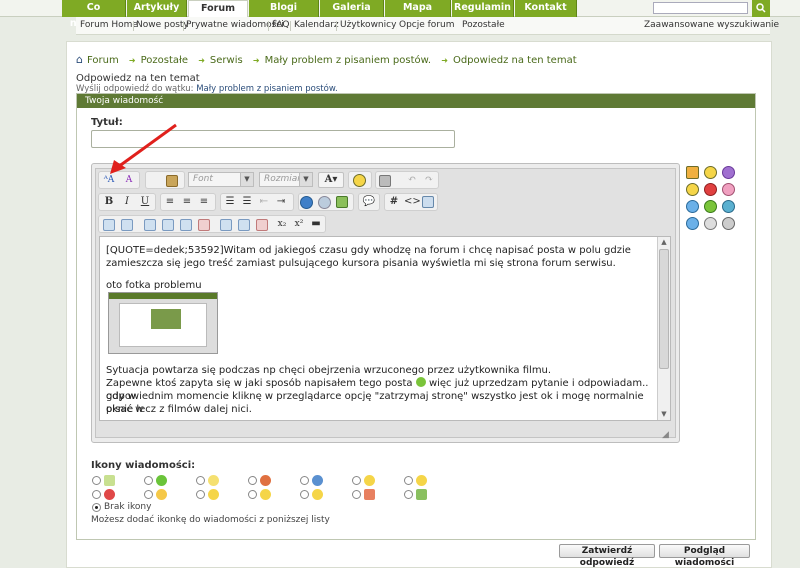  I want to click on tab-mapa-lowisk: Mapa łowisk, so click(418, 14).